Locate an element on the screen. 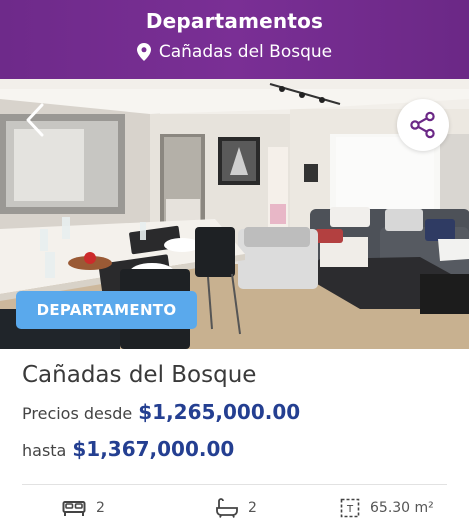 Image resolution: width=469 pixels, height=525 pixels. price-from-label: Precios desde is located at coordinates (77, 413).